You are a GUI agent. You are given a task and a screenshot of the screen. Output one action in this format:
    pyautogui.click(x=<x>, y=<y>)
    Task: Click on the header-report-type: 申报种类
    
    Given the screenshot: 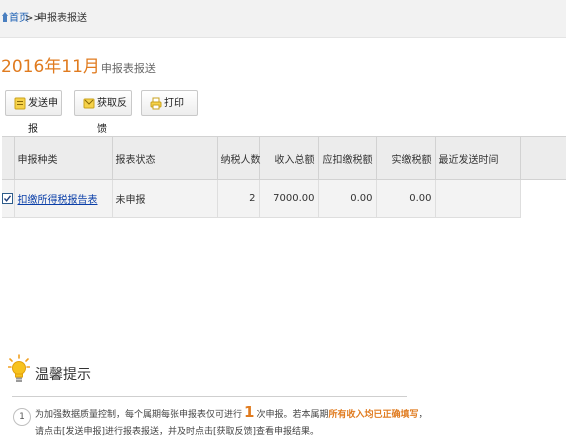 What is the action you would take?
    pyautogui.click(x=63, y=158)
    